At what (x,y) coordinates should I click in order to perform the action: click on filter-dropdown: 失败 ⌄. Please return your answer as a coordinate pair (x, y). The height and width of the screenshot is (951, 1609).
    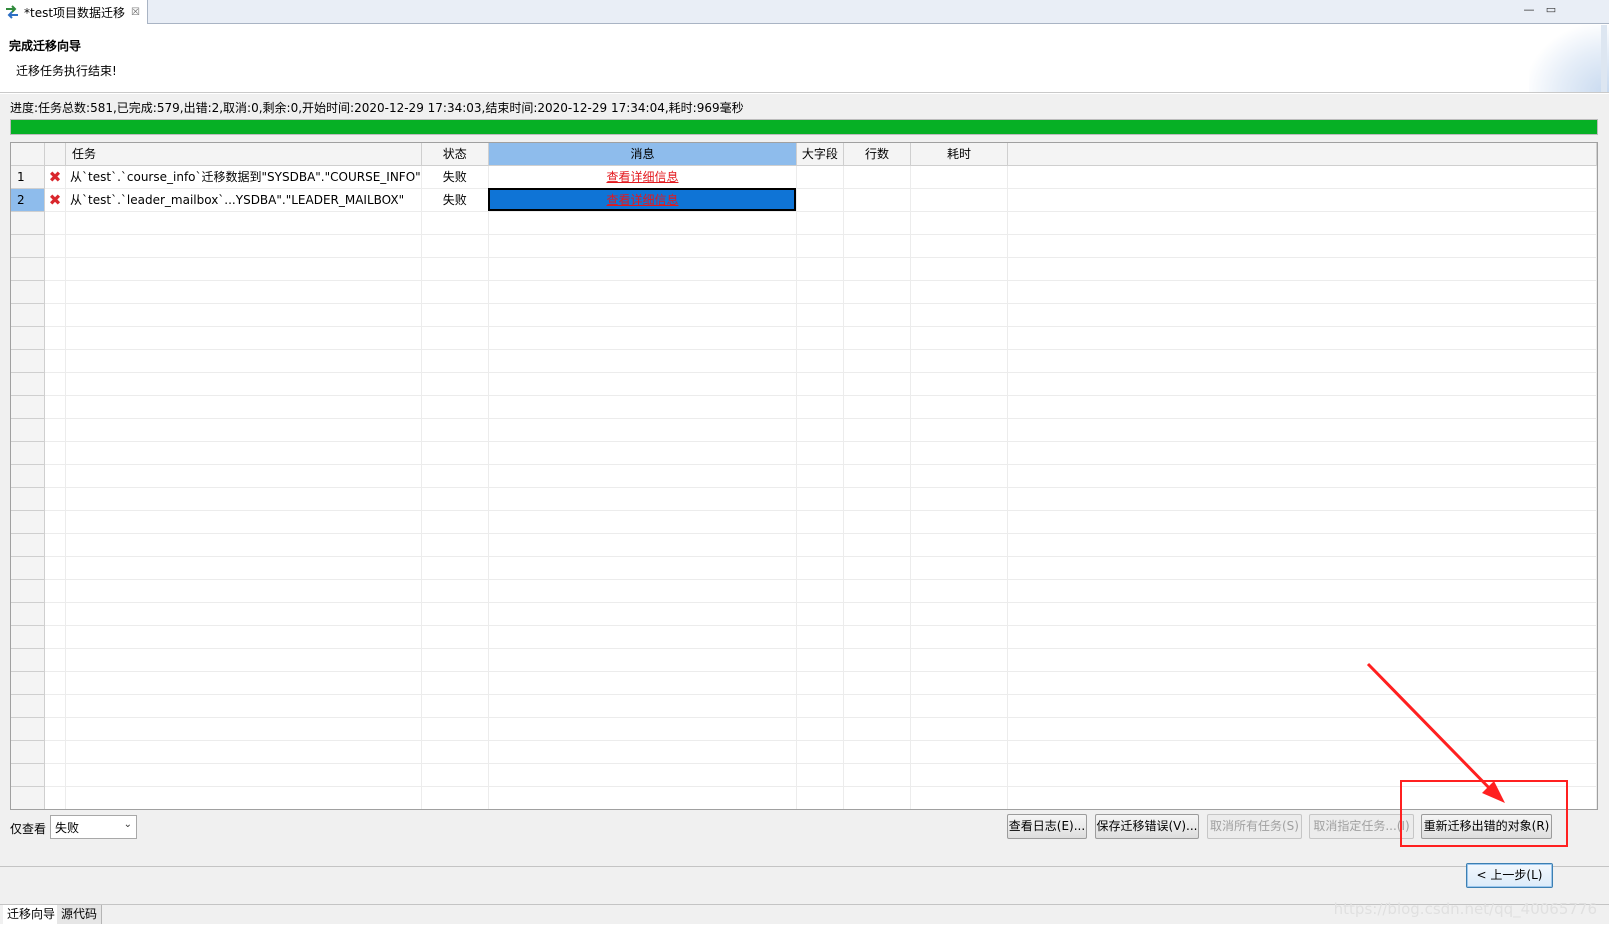
    Looking at the image, I should click on (93, 827).